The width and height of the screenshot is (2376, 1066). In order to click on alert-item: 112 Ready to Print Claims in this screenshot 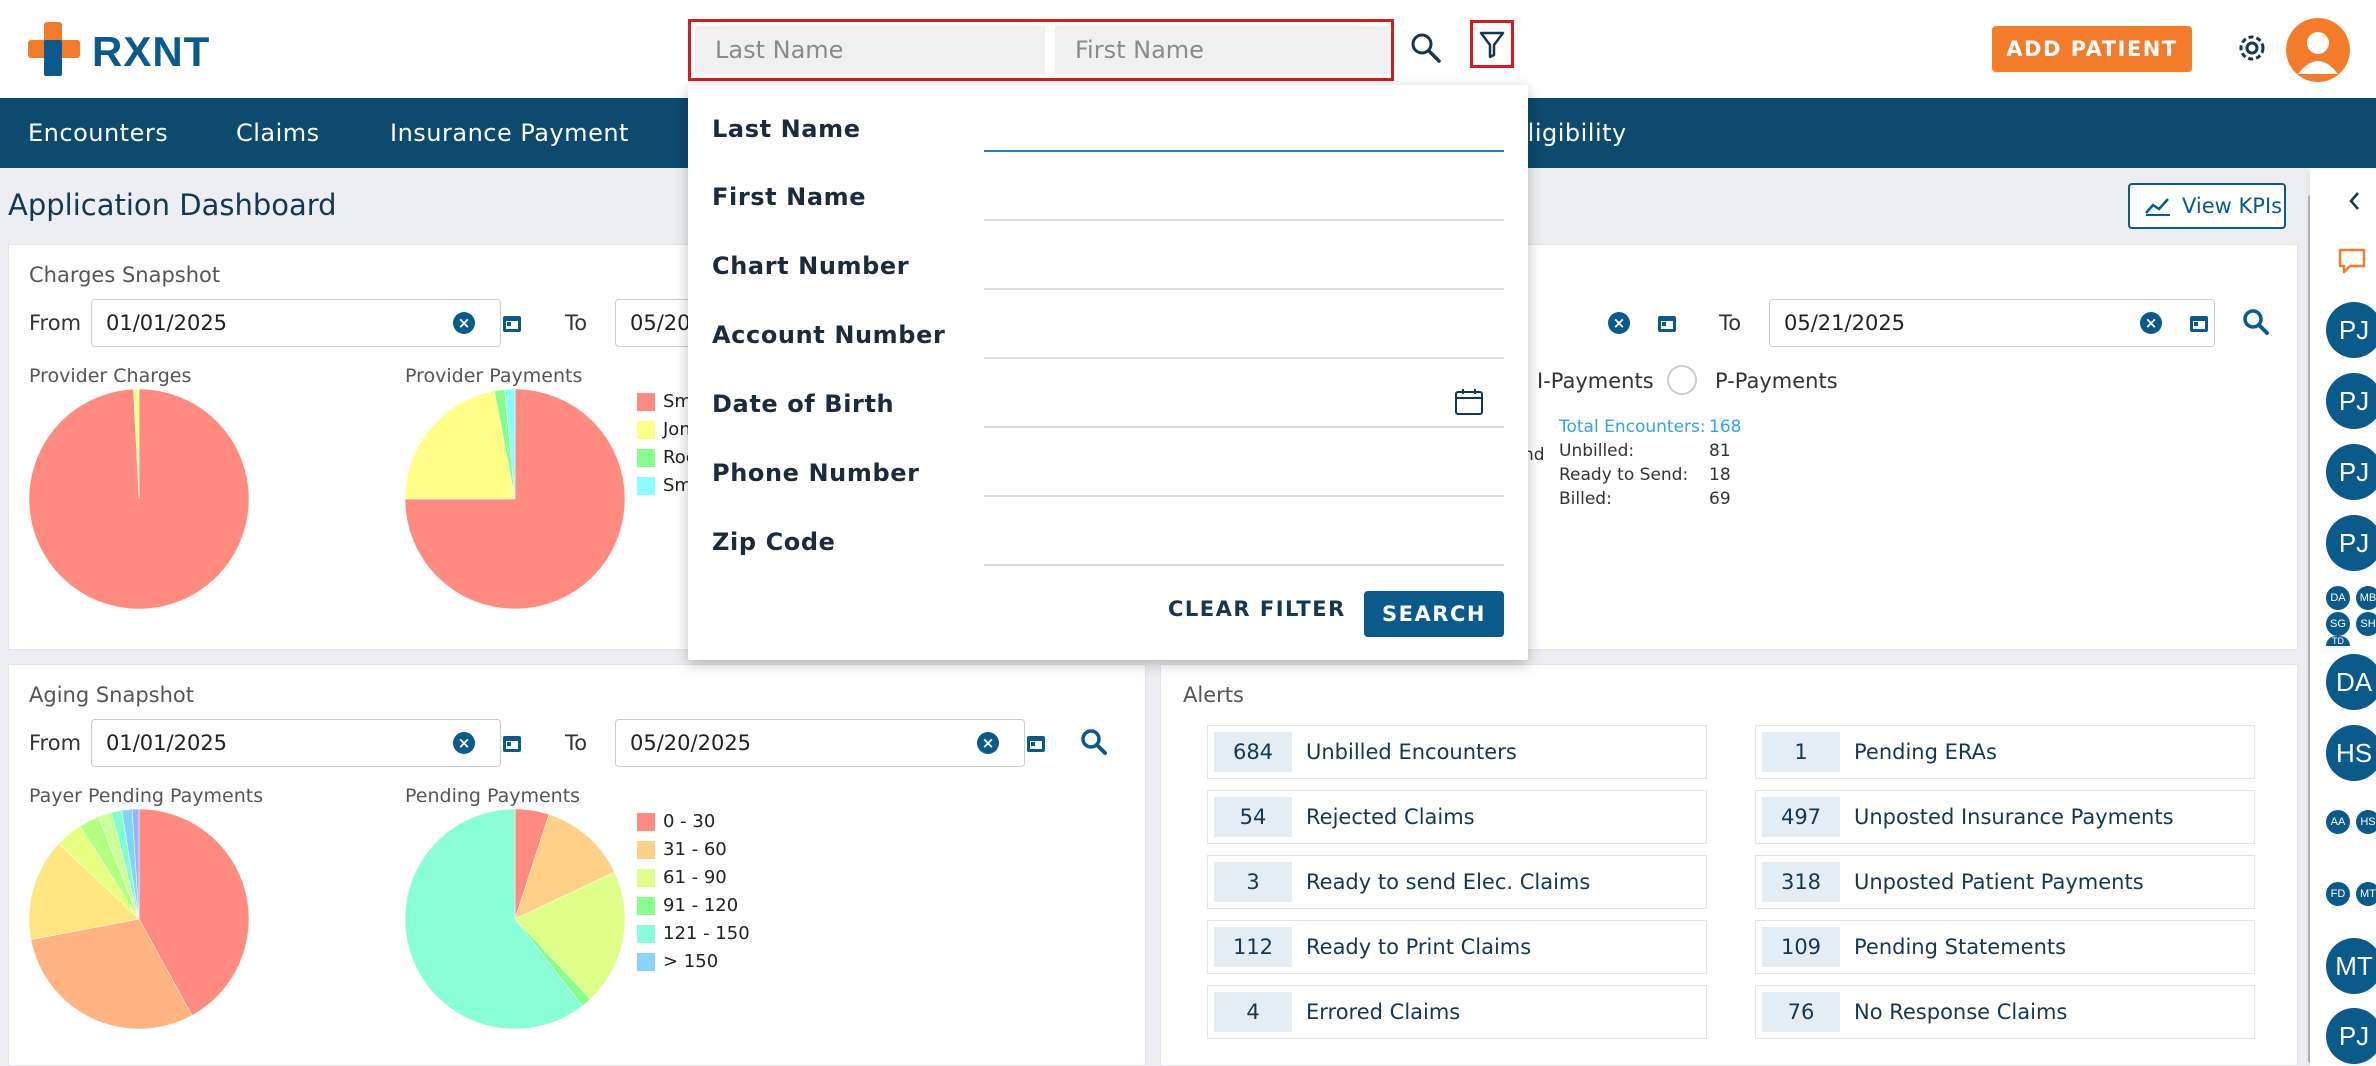, I will do `click(1457, 947)`.